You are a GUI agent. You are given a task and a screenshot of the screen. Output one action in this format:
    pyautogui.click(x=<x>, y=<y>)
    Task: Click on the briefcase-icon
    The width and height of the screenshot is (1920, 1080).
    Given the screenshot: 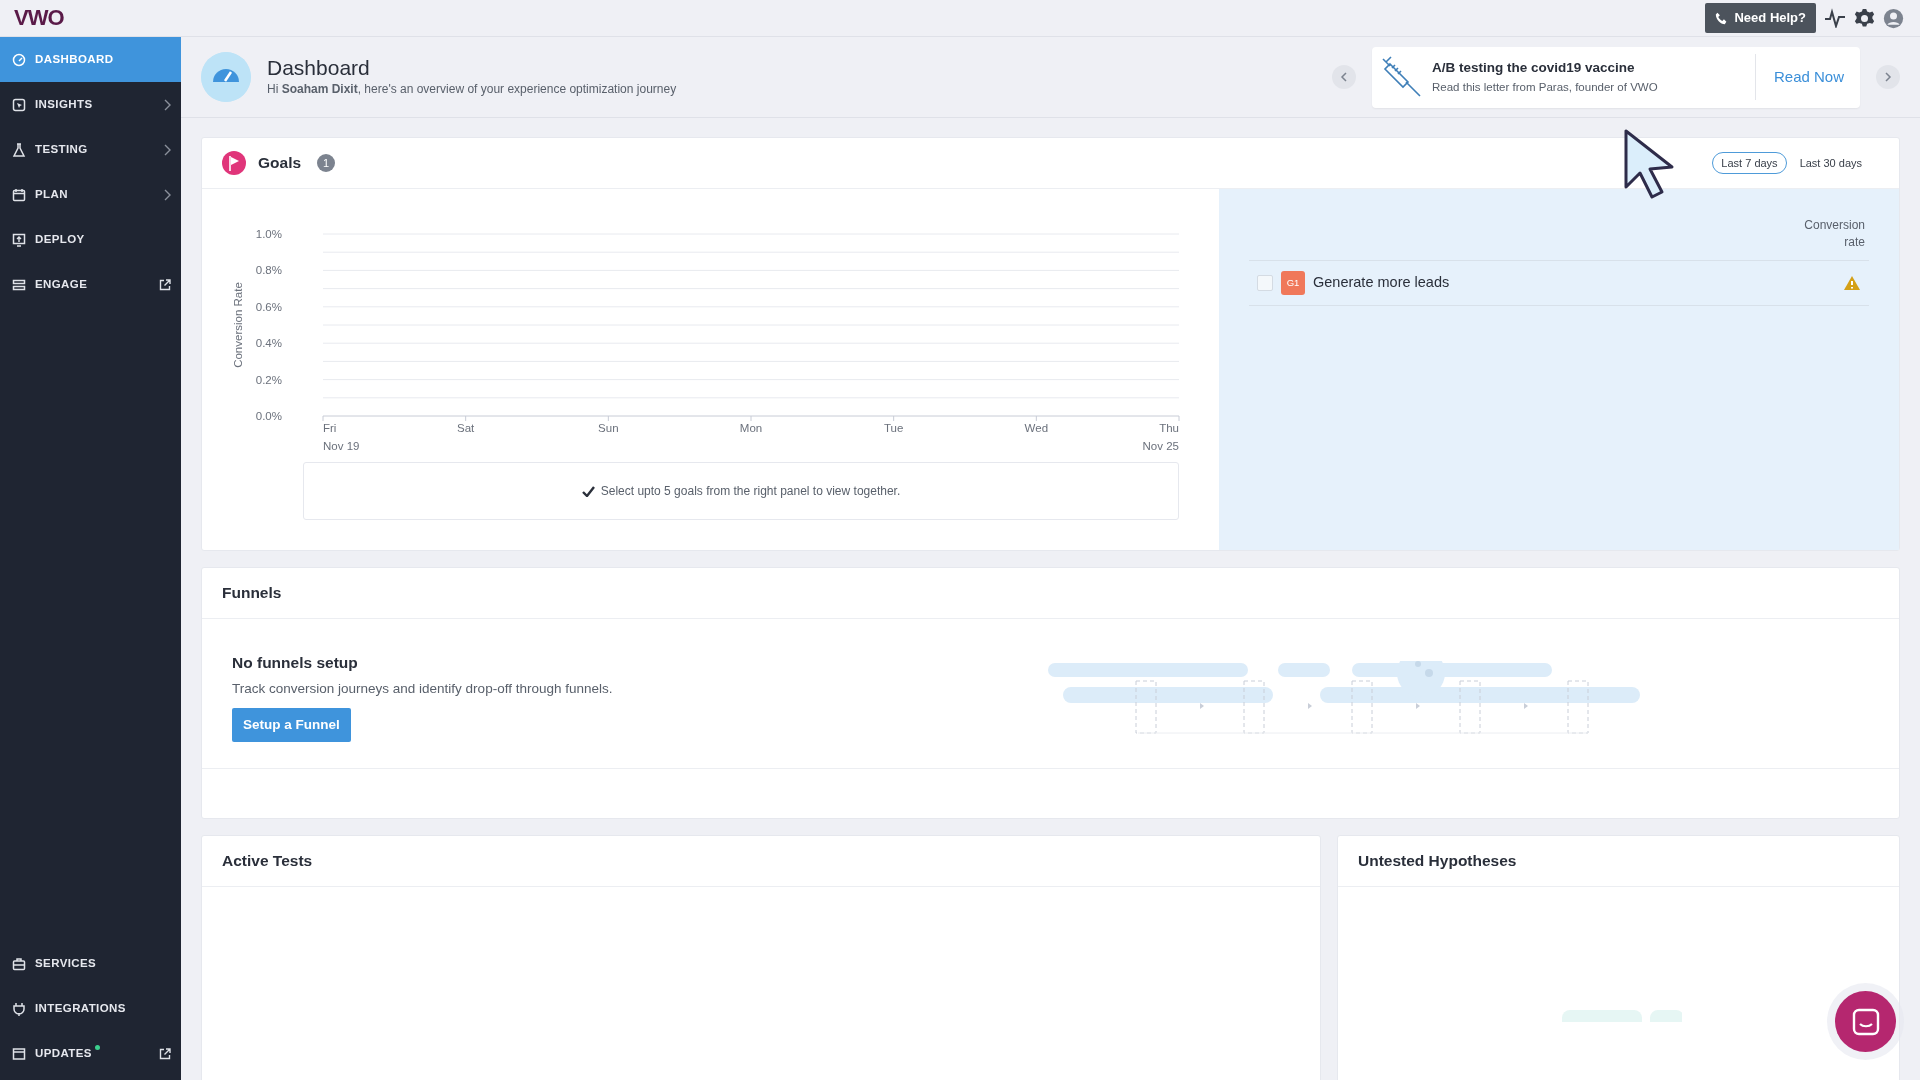 What is the action you would take?
    pyautogui.click(x=19, y=963)
    